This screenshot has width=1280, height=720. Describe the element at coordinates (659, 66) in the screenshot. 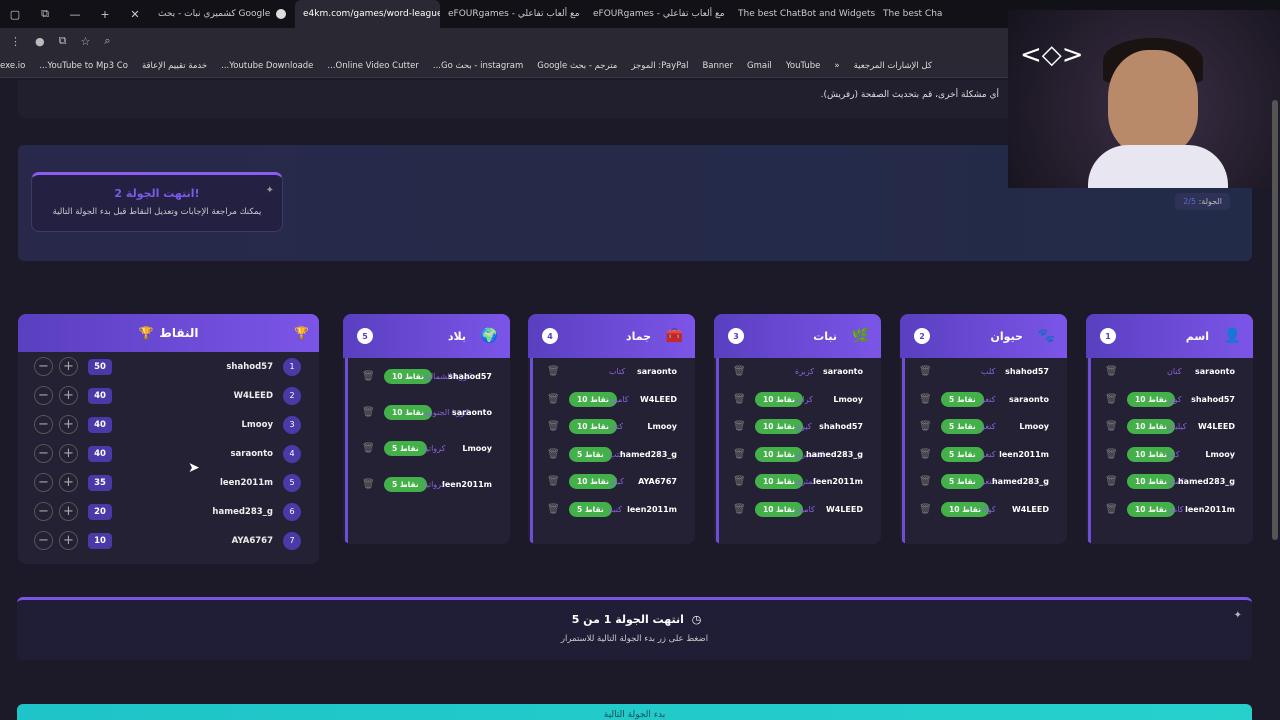

I see `bookmark-paypal: PayPal: الموجز` at that location.